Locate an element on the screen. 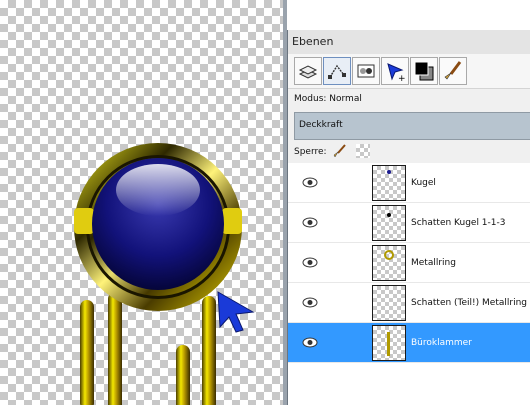 The height and width of the screenshot is (405, 530). lock-label: Sperre: is located at coordinates (310, 152).